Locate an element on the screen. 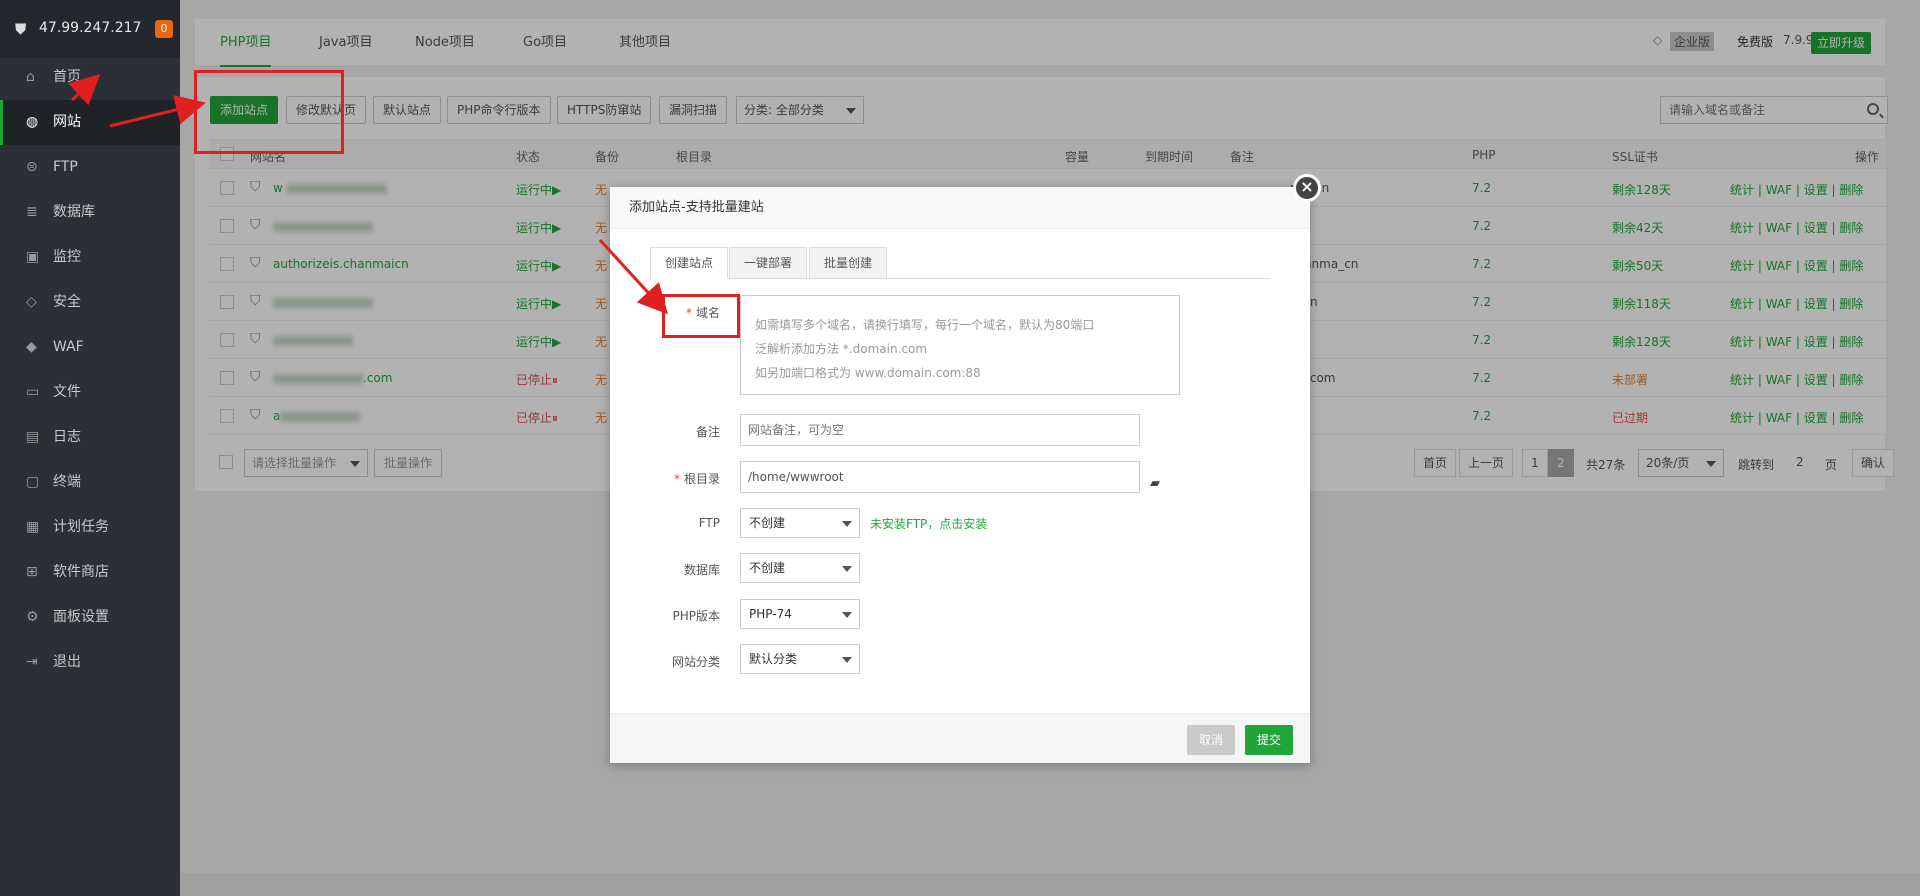  sidebar-item-database: ≣ 数据库 is located at coordinates (90, 212).